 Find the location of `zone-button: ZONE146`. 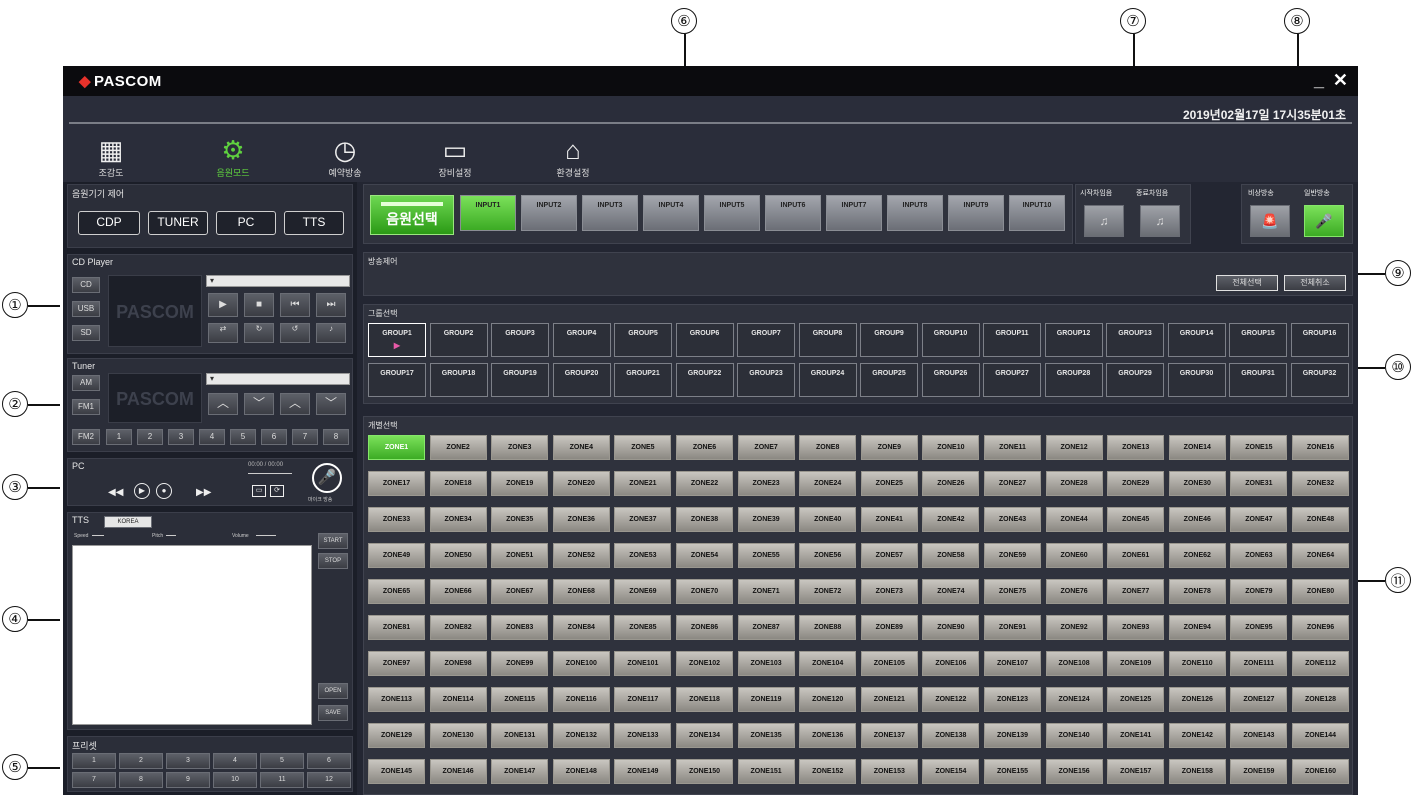

zone-button: ZONE146 is located at coordinates (458, 771).